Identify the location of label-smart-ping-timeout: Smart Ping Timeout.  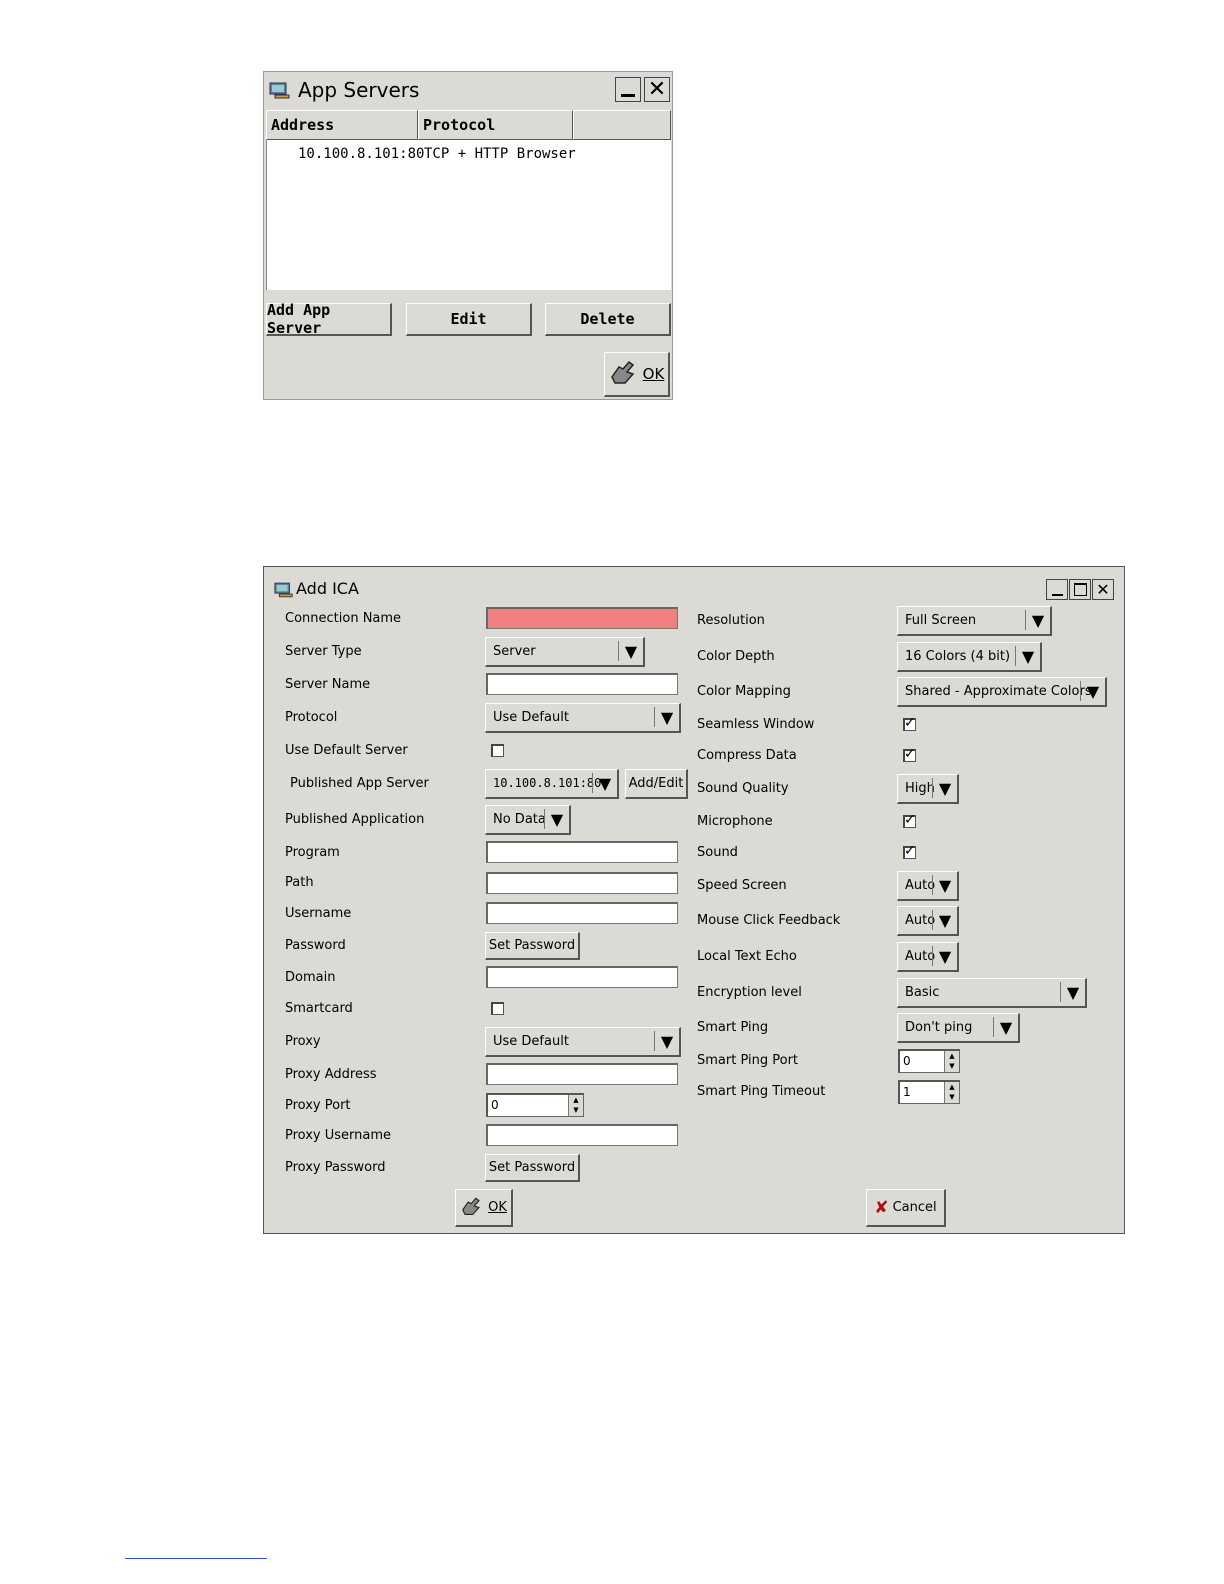
(761, 1091).